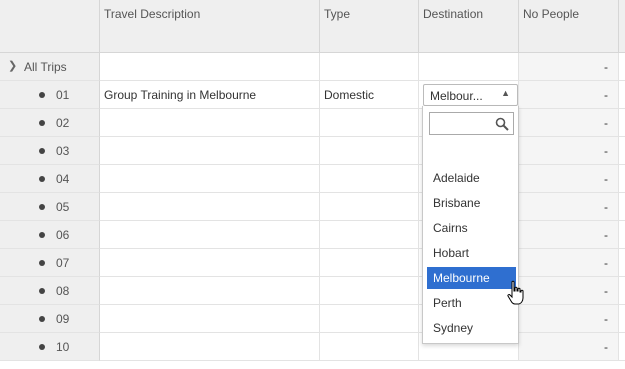 This screenshot has width=625, height=369. I want to click on table-row: Group Training in Melbourne Domestic -, so click(362, 95).